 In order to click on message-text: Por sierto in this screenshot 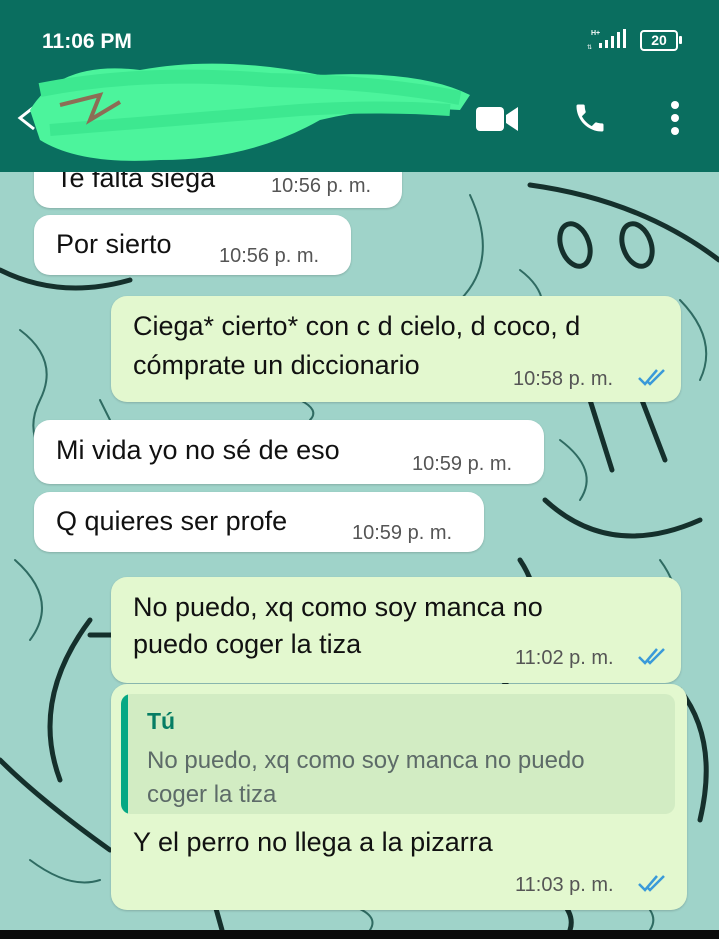, I will do `click(114, 244)`.